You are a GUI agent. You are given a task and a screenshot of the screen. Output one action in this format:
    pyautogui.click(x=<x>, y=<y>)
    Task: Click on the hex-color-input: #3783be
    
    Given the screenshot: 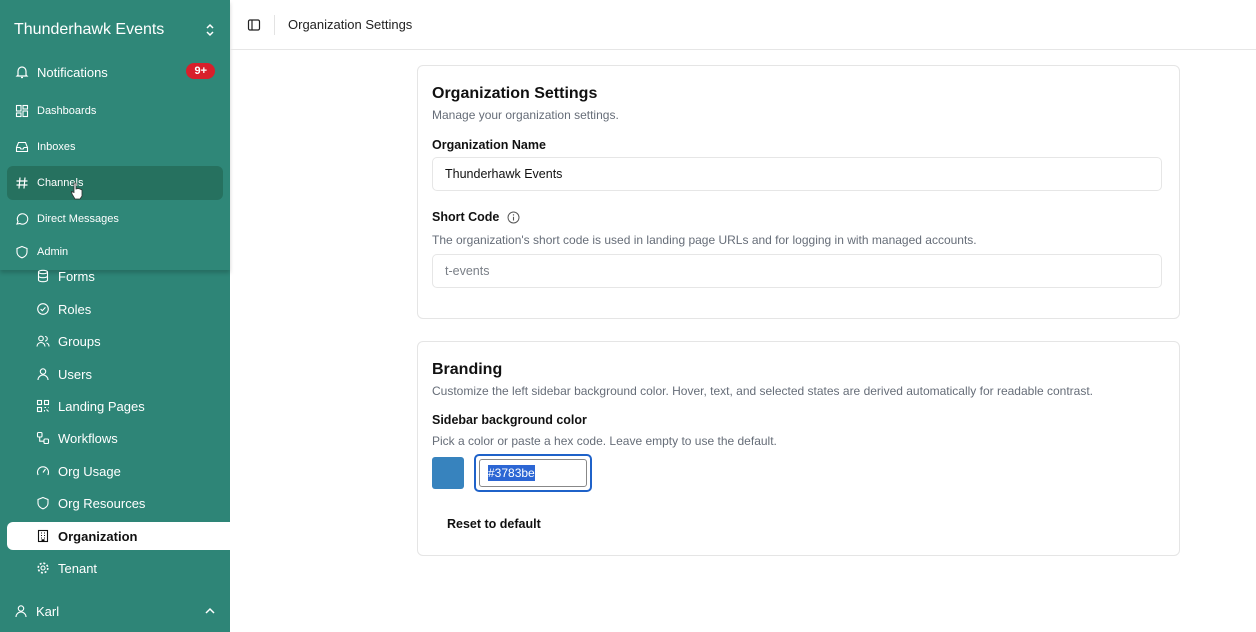 What is the action you would take?
    pyautogui.click(x=533, y=473)
    